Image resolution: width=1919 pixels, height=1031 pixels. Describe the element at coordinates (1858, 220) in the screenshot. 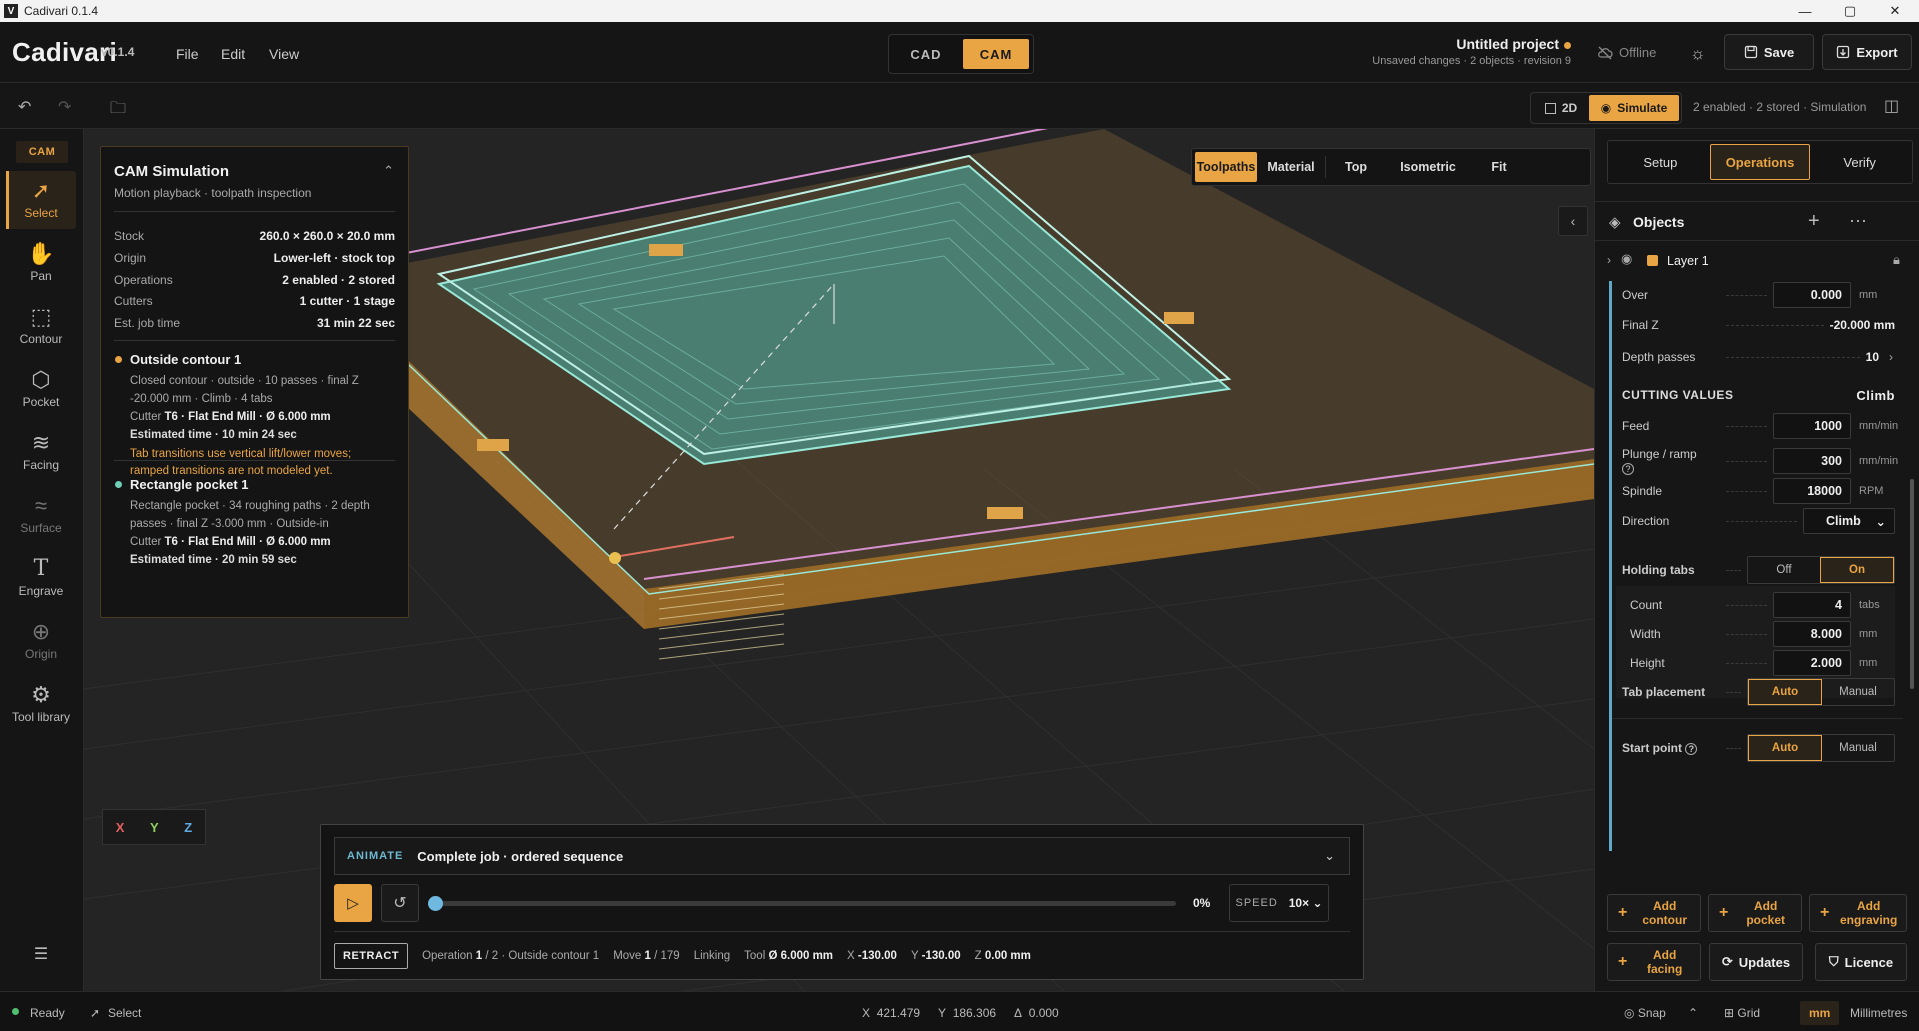

I see `more-options-icon: ···` at that location.